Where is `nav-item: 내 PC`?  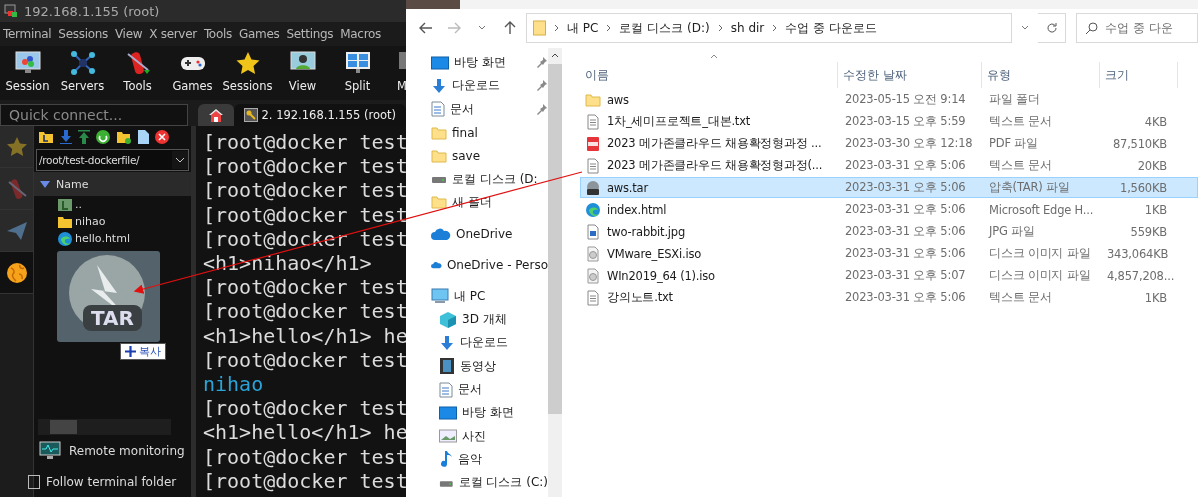
nav-item: 내 PC is located at coordinates (477, 296).